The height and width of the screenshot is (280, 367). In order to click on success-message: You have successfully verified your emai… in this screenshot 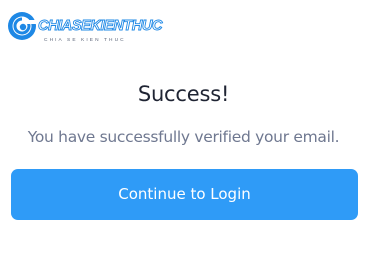, I will do `click(183, 137)`.